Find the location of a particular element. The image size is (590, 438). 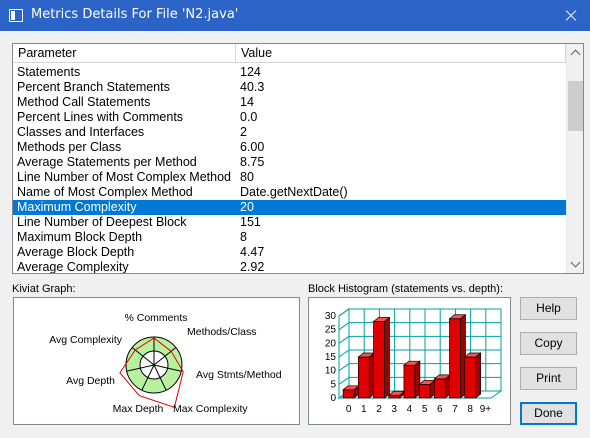

value-cell: 8.75 is located at coordinates (252, 162).